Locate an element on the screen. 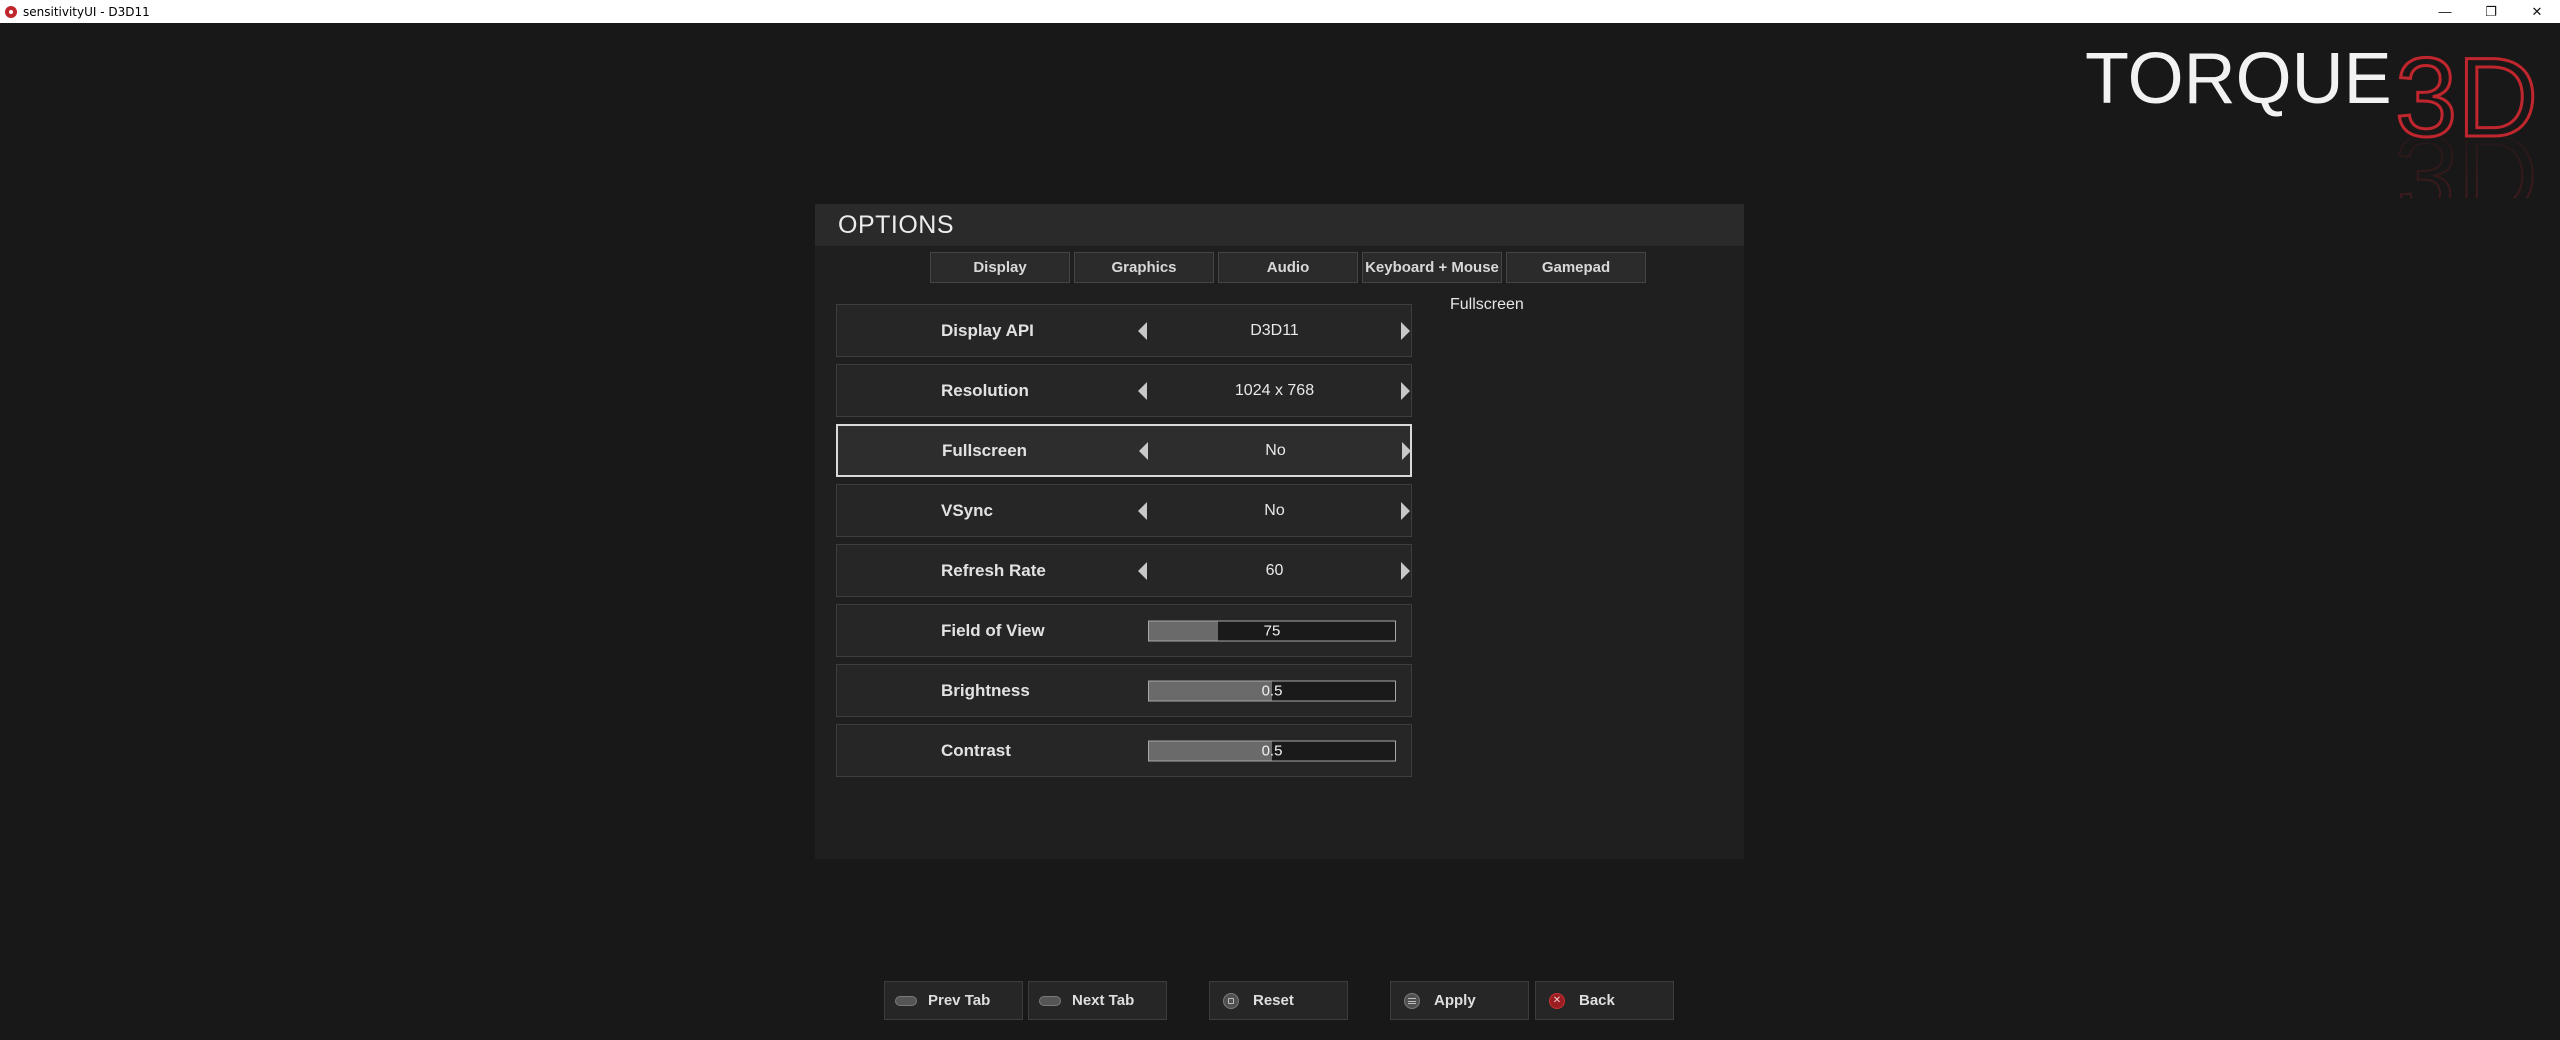 This screenshot has width=2560, height=1040. setting-row-contrast: Contrast 0.5 is located at coordinates (1124, 750).